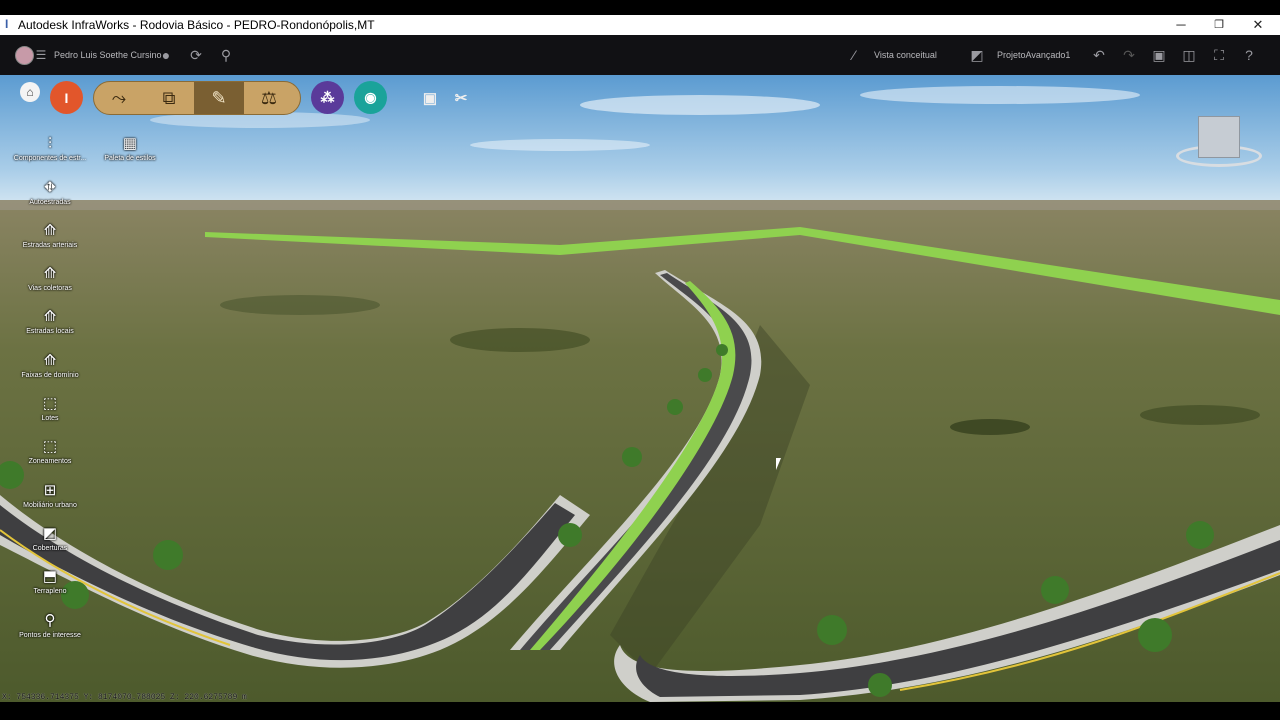  I want to click on right-of-way-icon: ⟰, so click(50, 360).